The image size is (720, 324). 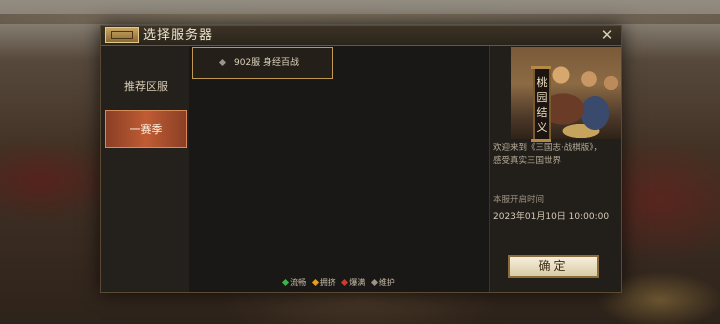 What do you see at coordinates (519, 200) in the screenshot?
I see `open-time-label: 本服开启时间` at bounding box center [519, 200].